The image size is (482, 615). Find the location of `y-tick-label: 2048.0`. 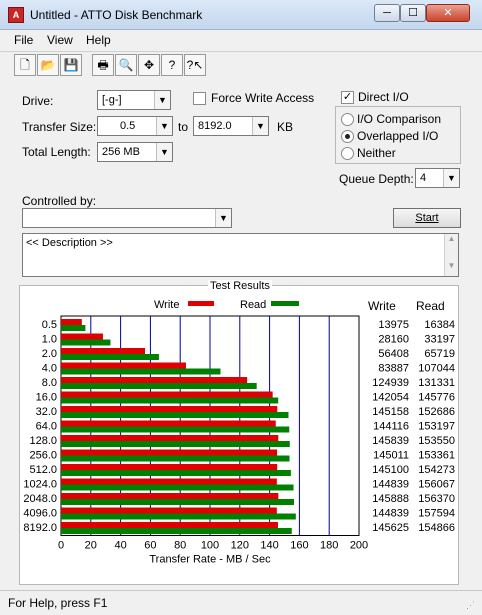

y-tick-label: 2048.0 is located at coordinates (40, 499).